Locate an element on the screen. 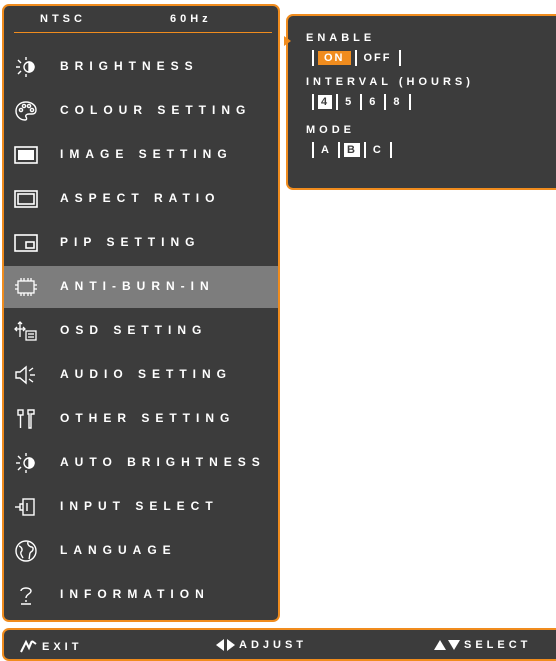 This screenshot has height=661, width=556. menu-item-brightness: BRIGHTNESS is located at coordinates (141, 67).